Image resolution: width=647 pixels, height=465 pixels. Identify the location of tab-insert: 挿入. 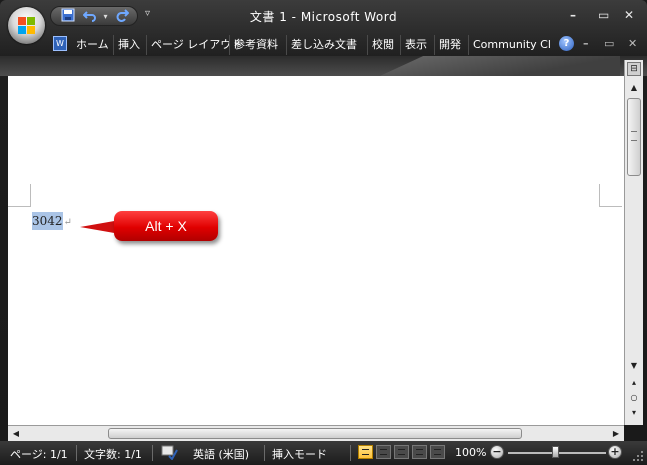
(128, 45).